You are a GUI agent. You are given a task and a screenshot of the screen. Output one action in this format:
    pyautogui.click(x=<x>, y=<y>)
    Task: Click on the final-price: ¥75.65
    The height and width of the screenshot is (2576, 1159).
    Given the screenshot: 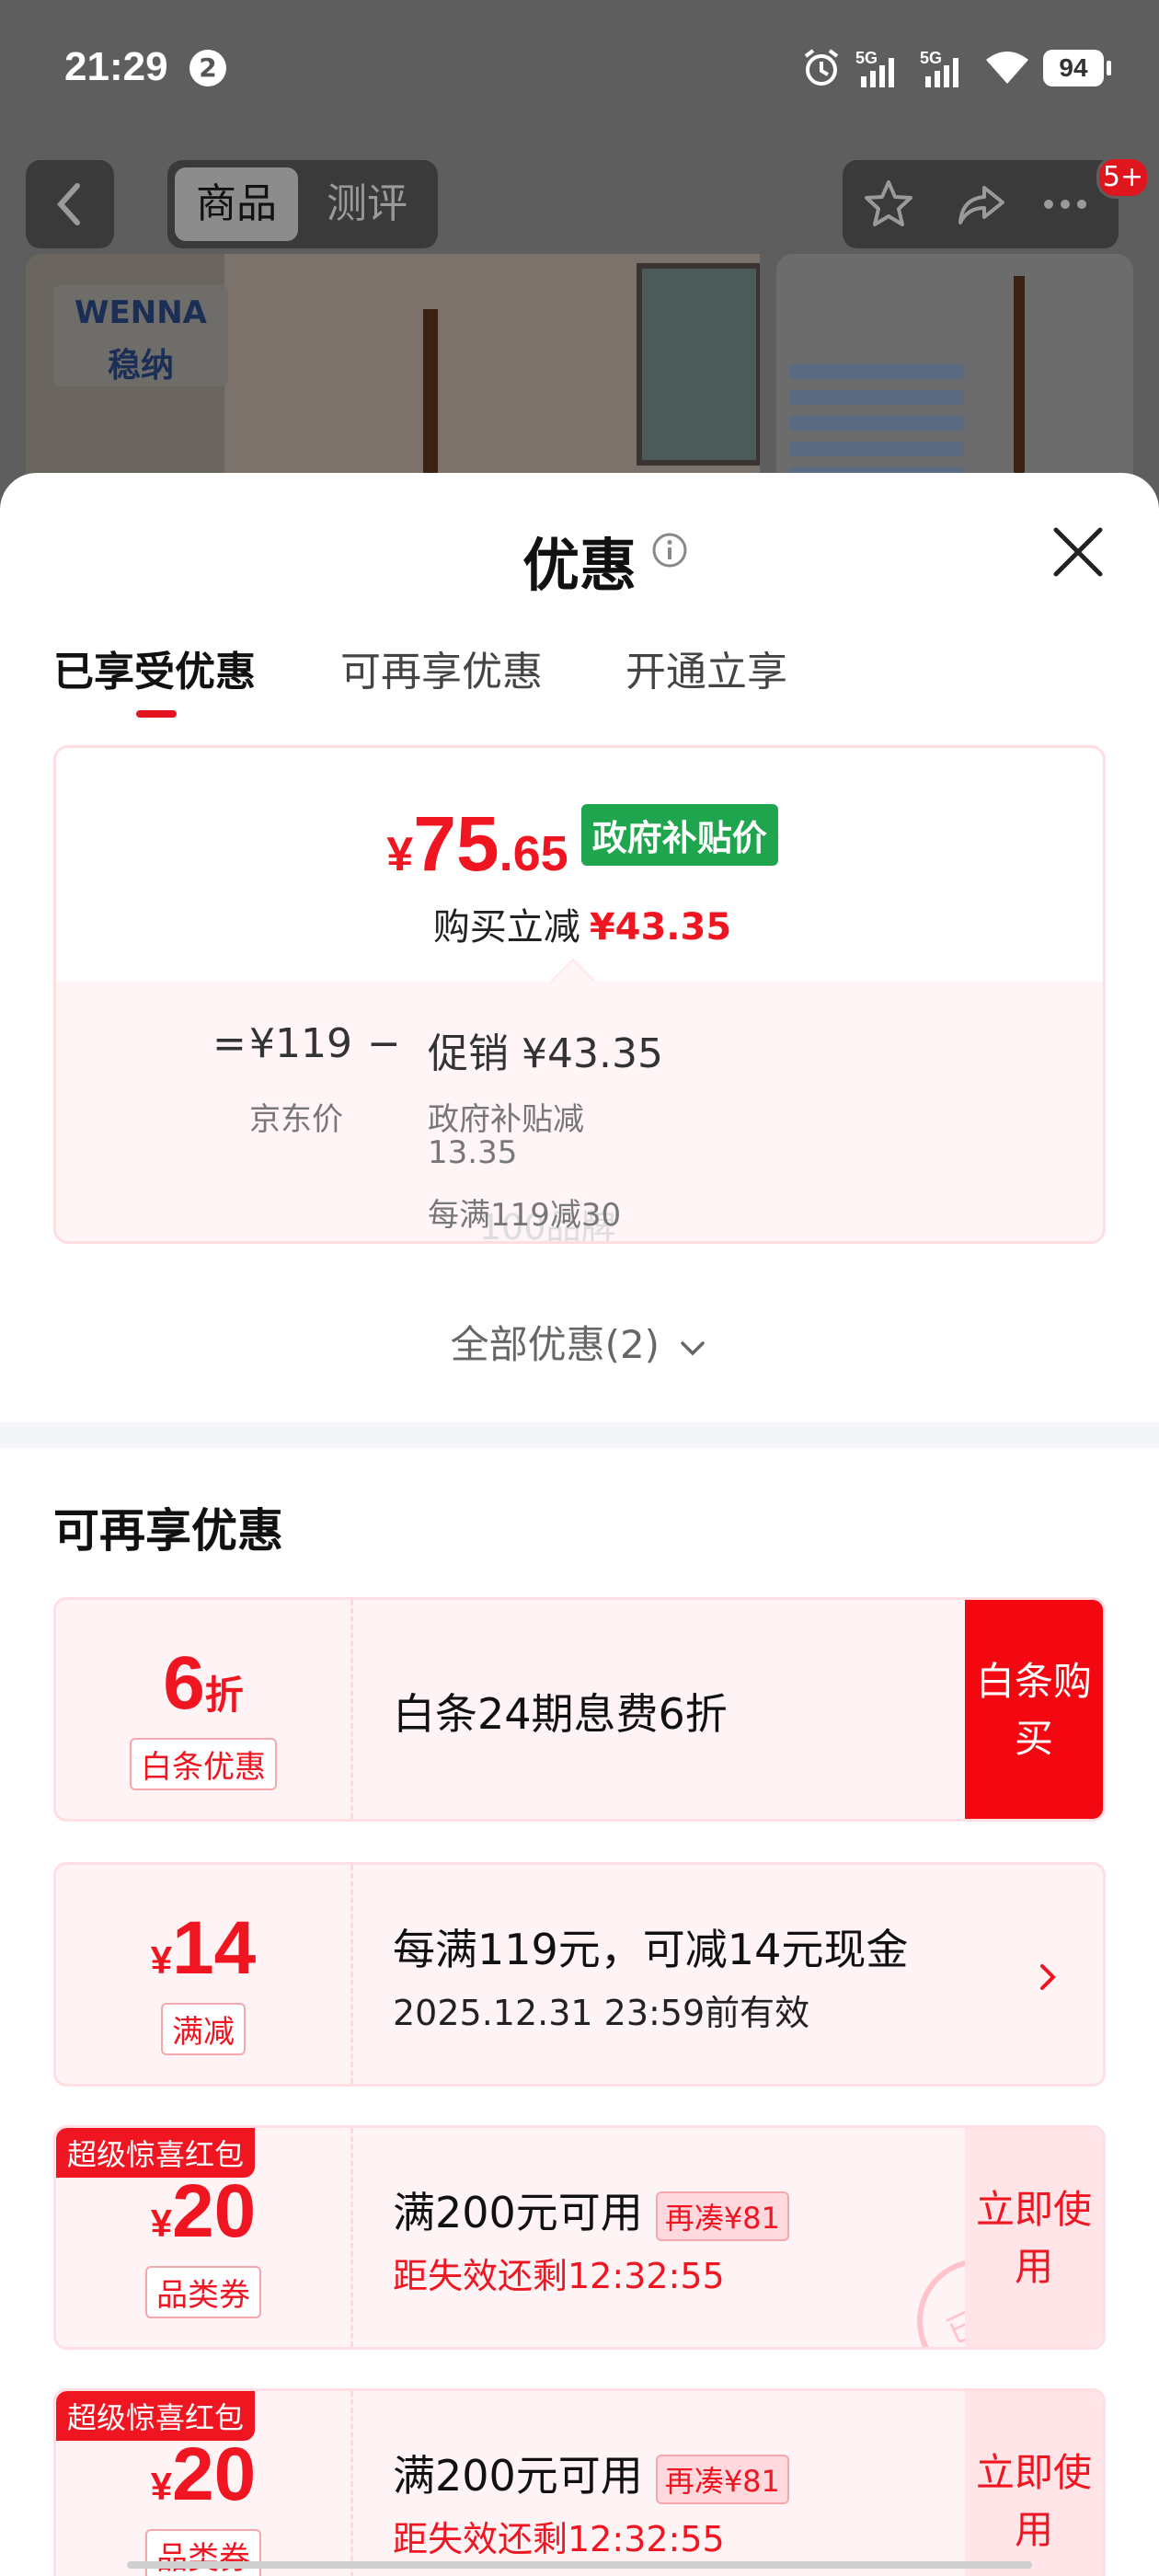 What is the action you would take?
    pyautogui.click(x=477, y=843)
    